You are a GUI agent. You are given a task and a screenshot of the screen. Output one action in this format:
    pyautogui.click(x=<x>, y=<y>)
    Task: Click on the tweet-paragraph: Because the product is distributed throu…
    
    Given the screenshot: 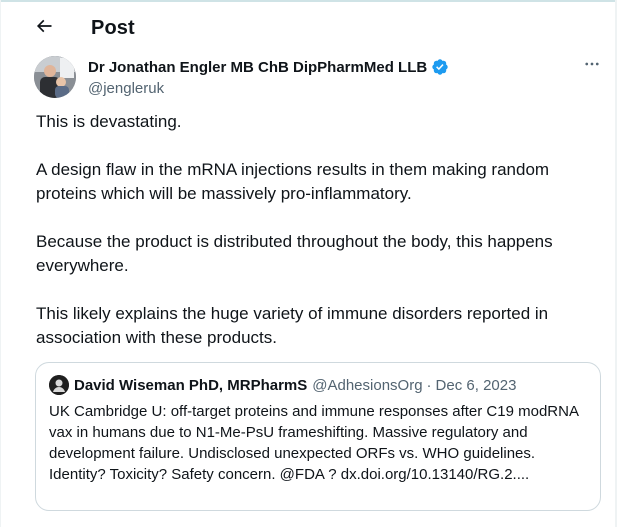 What is the action you would take?
    pyautogui.click(x=294, y=253)
    